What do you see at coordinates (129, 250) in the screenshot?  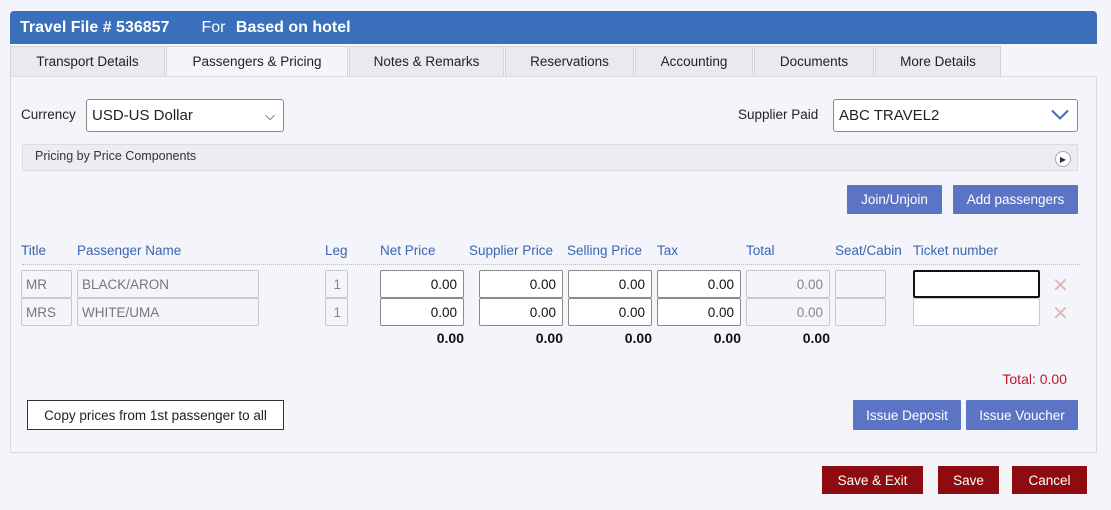 I see `col-passenger-name: Passenger Name` at bounding box center [129, 250].